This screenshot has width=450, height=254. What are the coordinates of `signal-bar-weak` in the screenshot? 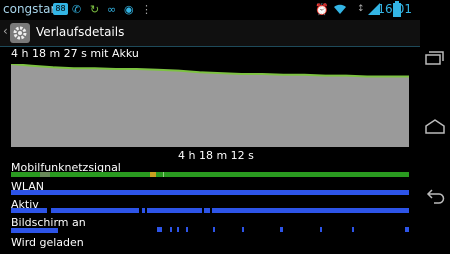 It's located at (45, 174).